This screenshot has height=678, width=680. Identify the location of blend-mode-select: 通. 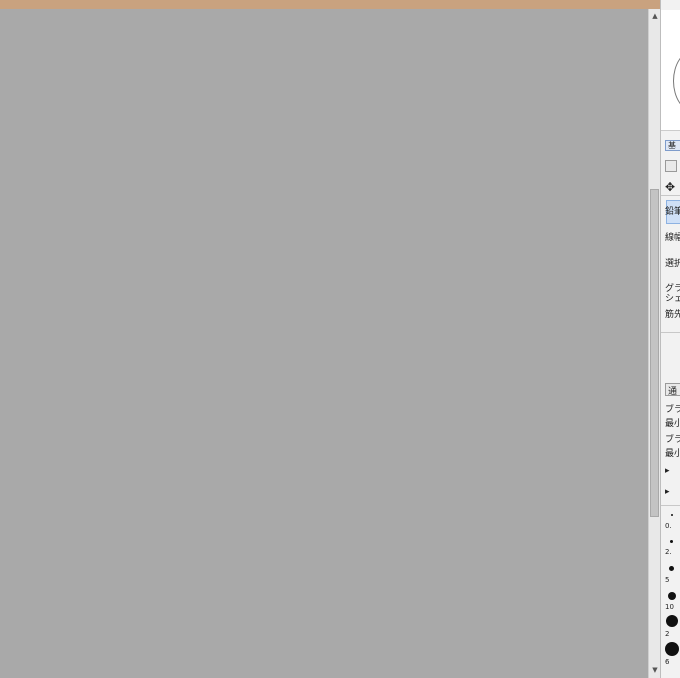
(672, 390).